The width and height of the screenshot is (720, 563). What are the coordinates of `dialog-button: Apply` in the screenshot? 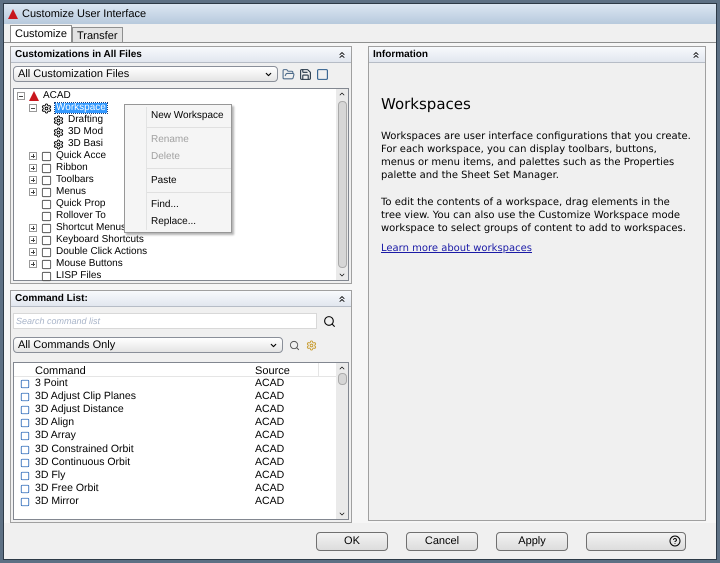 It's located at (532, 541).